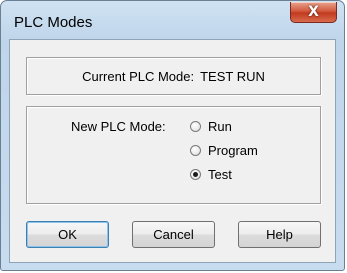 The width and height of the screenshot is (347, 273). I want to click on current-mode-text: Current PLC Mode: TEST RUN, so click(173, 76).